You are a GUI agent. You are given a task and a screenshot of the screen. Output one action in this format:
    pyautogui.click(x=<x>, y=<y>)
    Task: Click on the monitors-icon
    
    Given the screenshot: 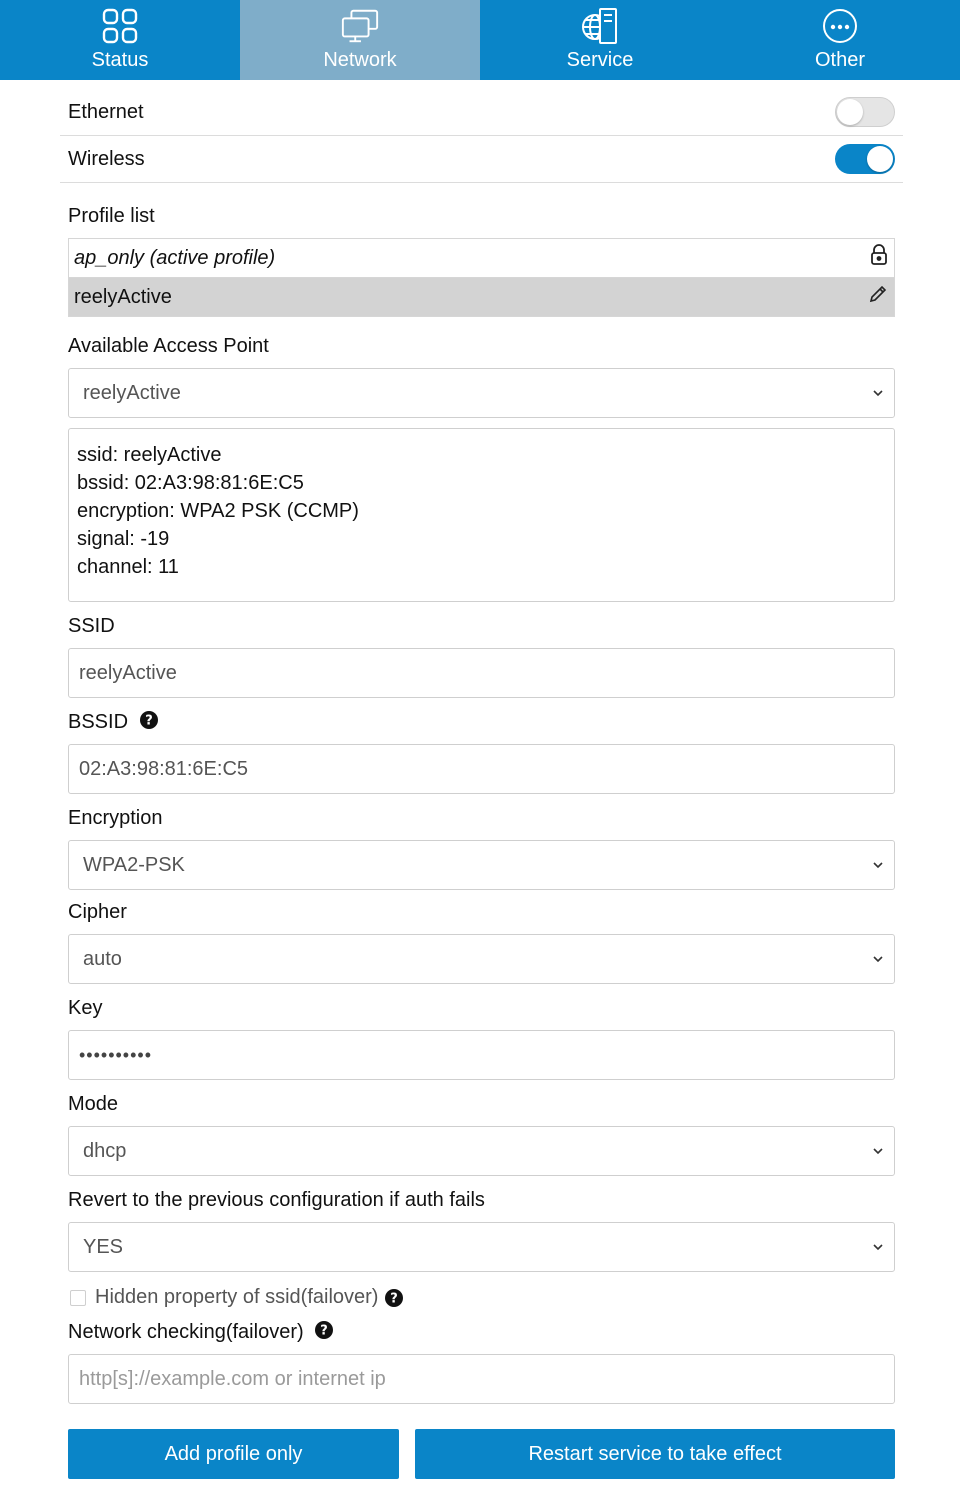 What is the action you would take?
    pyautogui.click(x=360, y=26)
    